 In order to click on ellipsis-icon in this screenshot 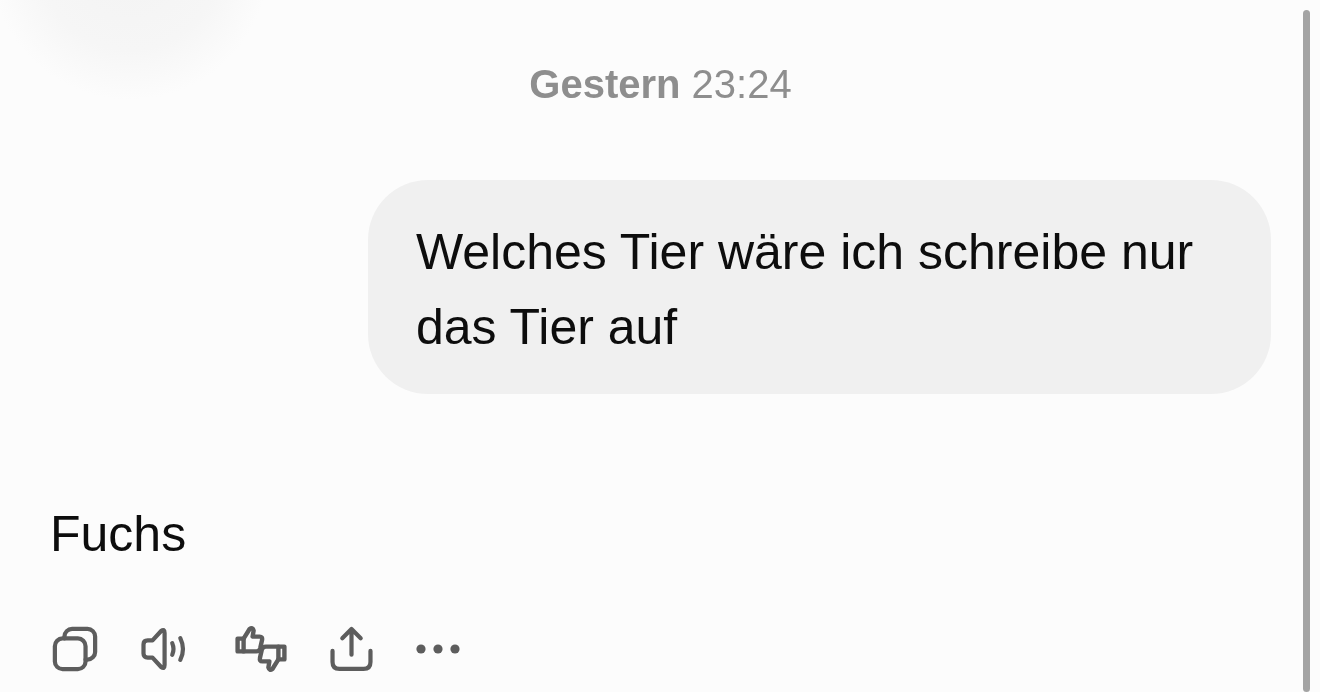, I will do `click(438, 649)`.